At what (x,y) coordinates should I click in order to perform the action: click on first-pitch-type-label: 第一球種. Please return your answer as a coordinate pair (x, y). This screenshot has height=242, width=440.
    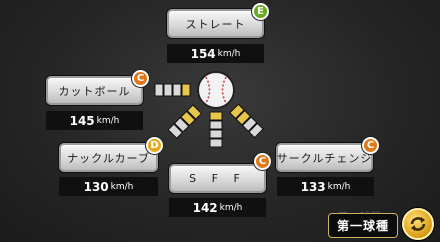
    Looking at the image, I should click on (363, 225).